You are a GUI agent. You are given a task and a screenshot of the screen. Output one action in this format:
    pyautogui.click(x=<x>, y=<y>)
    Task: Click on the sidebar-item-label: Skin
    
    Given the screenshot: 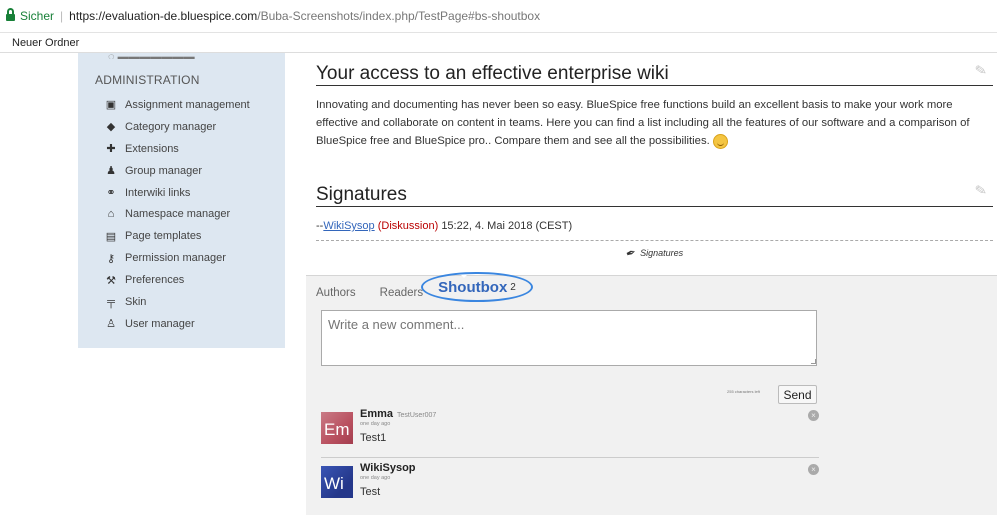 What is the action you would take?
    pyautogui.click(x=136, y=301)
    